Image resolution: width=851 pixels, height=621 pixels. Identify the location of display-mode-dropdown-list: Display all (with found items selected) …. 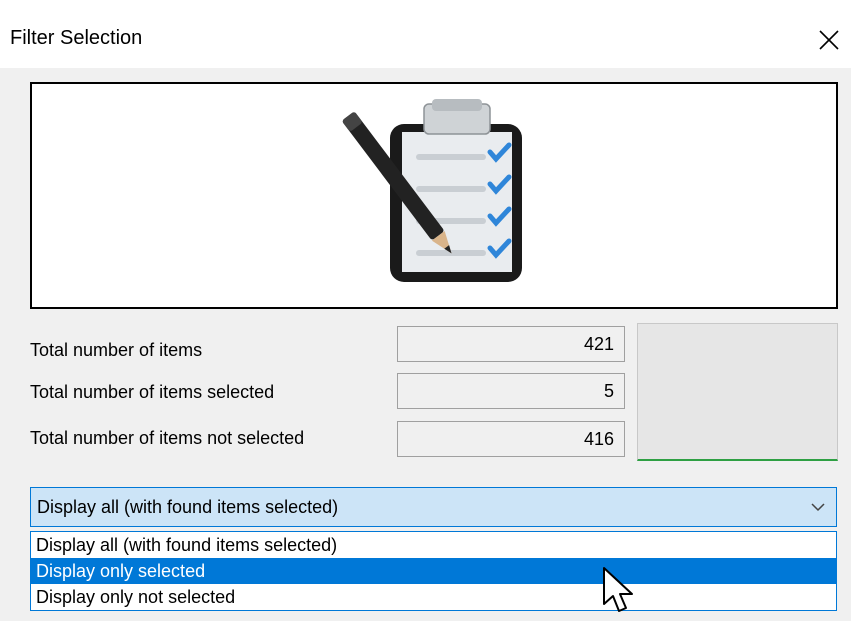
(433, 571).